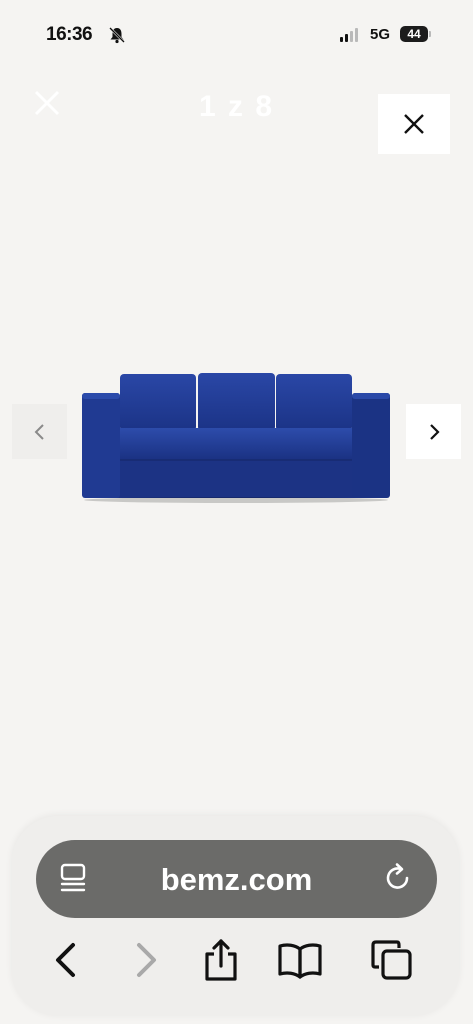 This screenshot has width=473, height=1024. What do you see at coordinates (117, 35) in the screenshot?
I see `muted-bell-icon` at bounding box center [117, 35].